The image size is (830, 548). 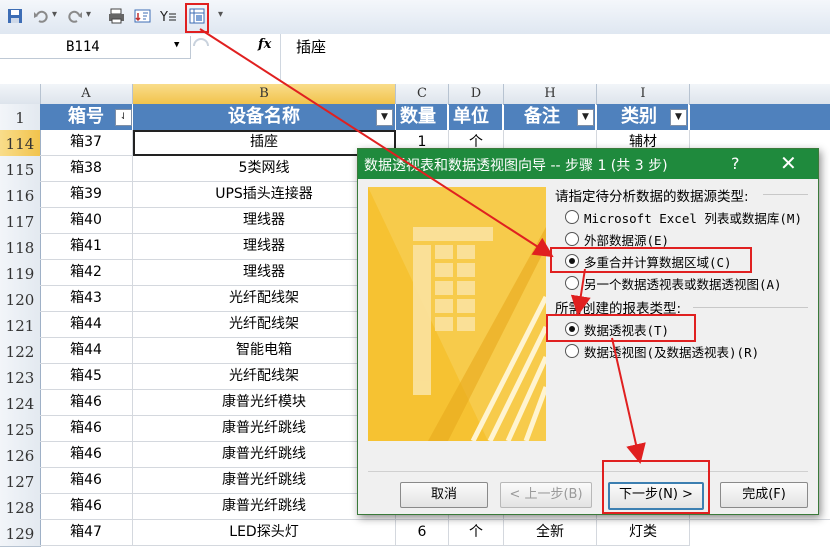 What do you see at coordinates (628, 400) in the screenshot?
I see `arrow-report-to-next` at bounding box center [628, 400].